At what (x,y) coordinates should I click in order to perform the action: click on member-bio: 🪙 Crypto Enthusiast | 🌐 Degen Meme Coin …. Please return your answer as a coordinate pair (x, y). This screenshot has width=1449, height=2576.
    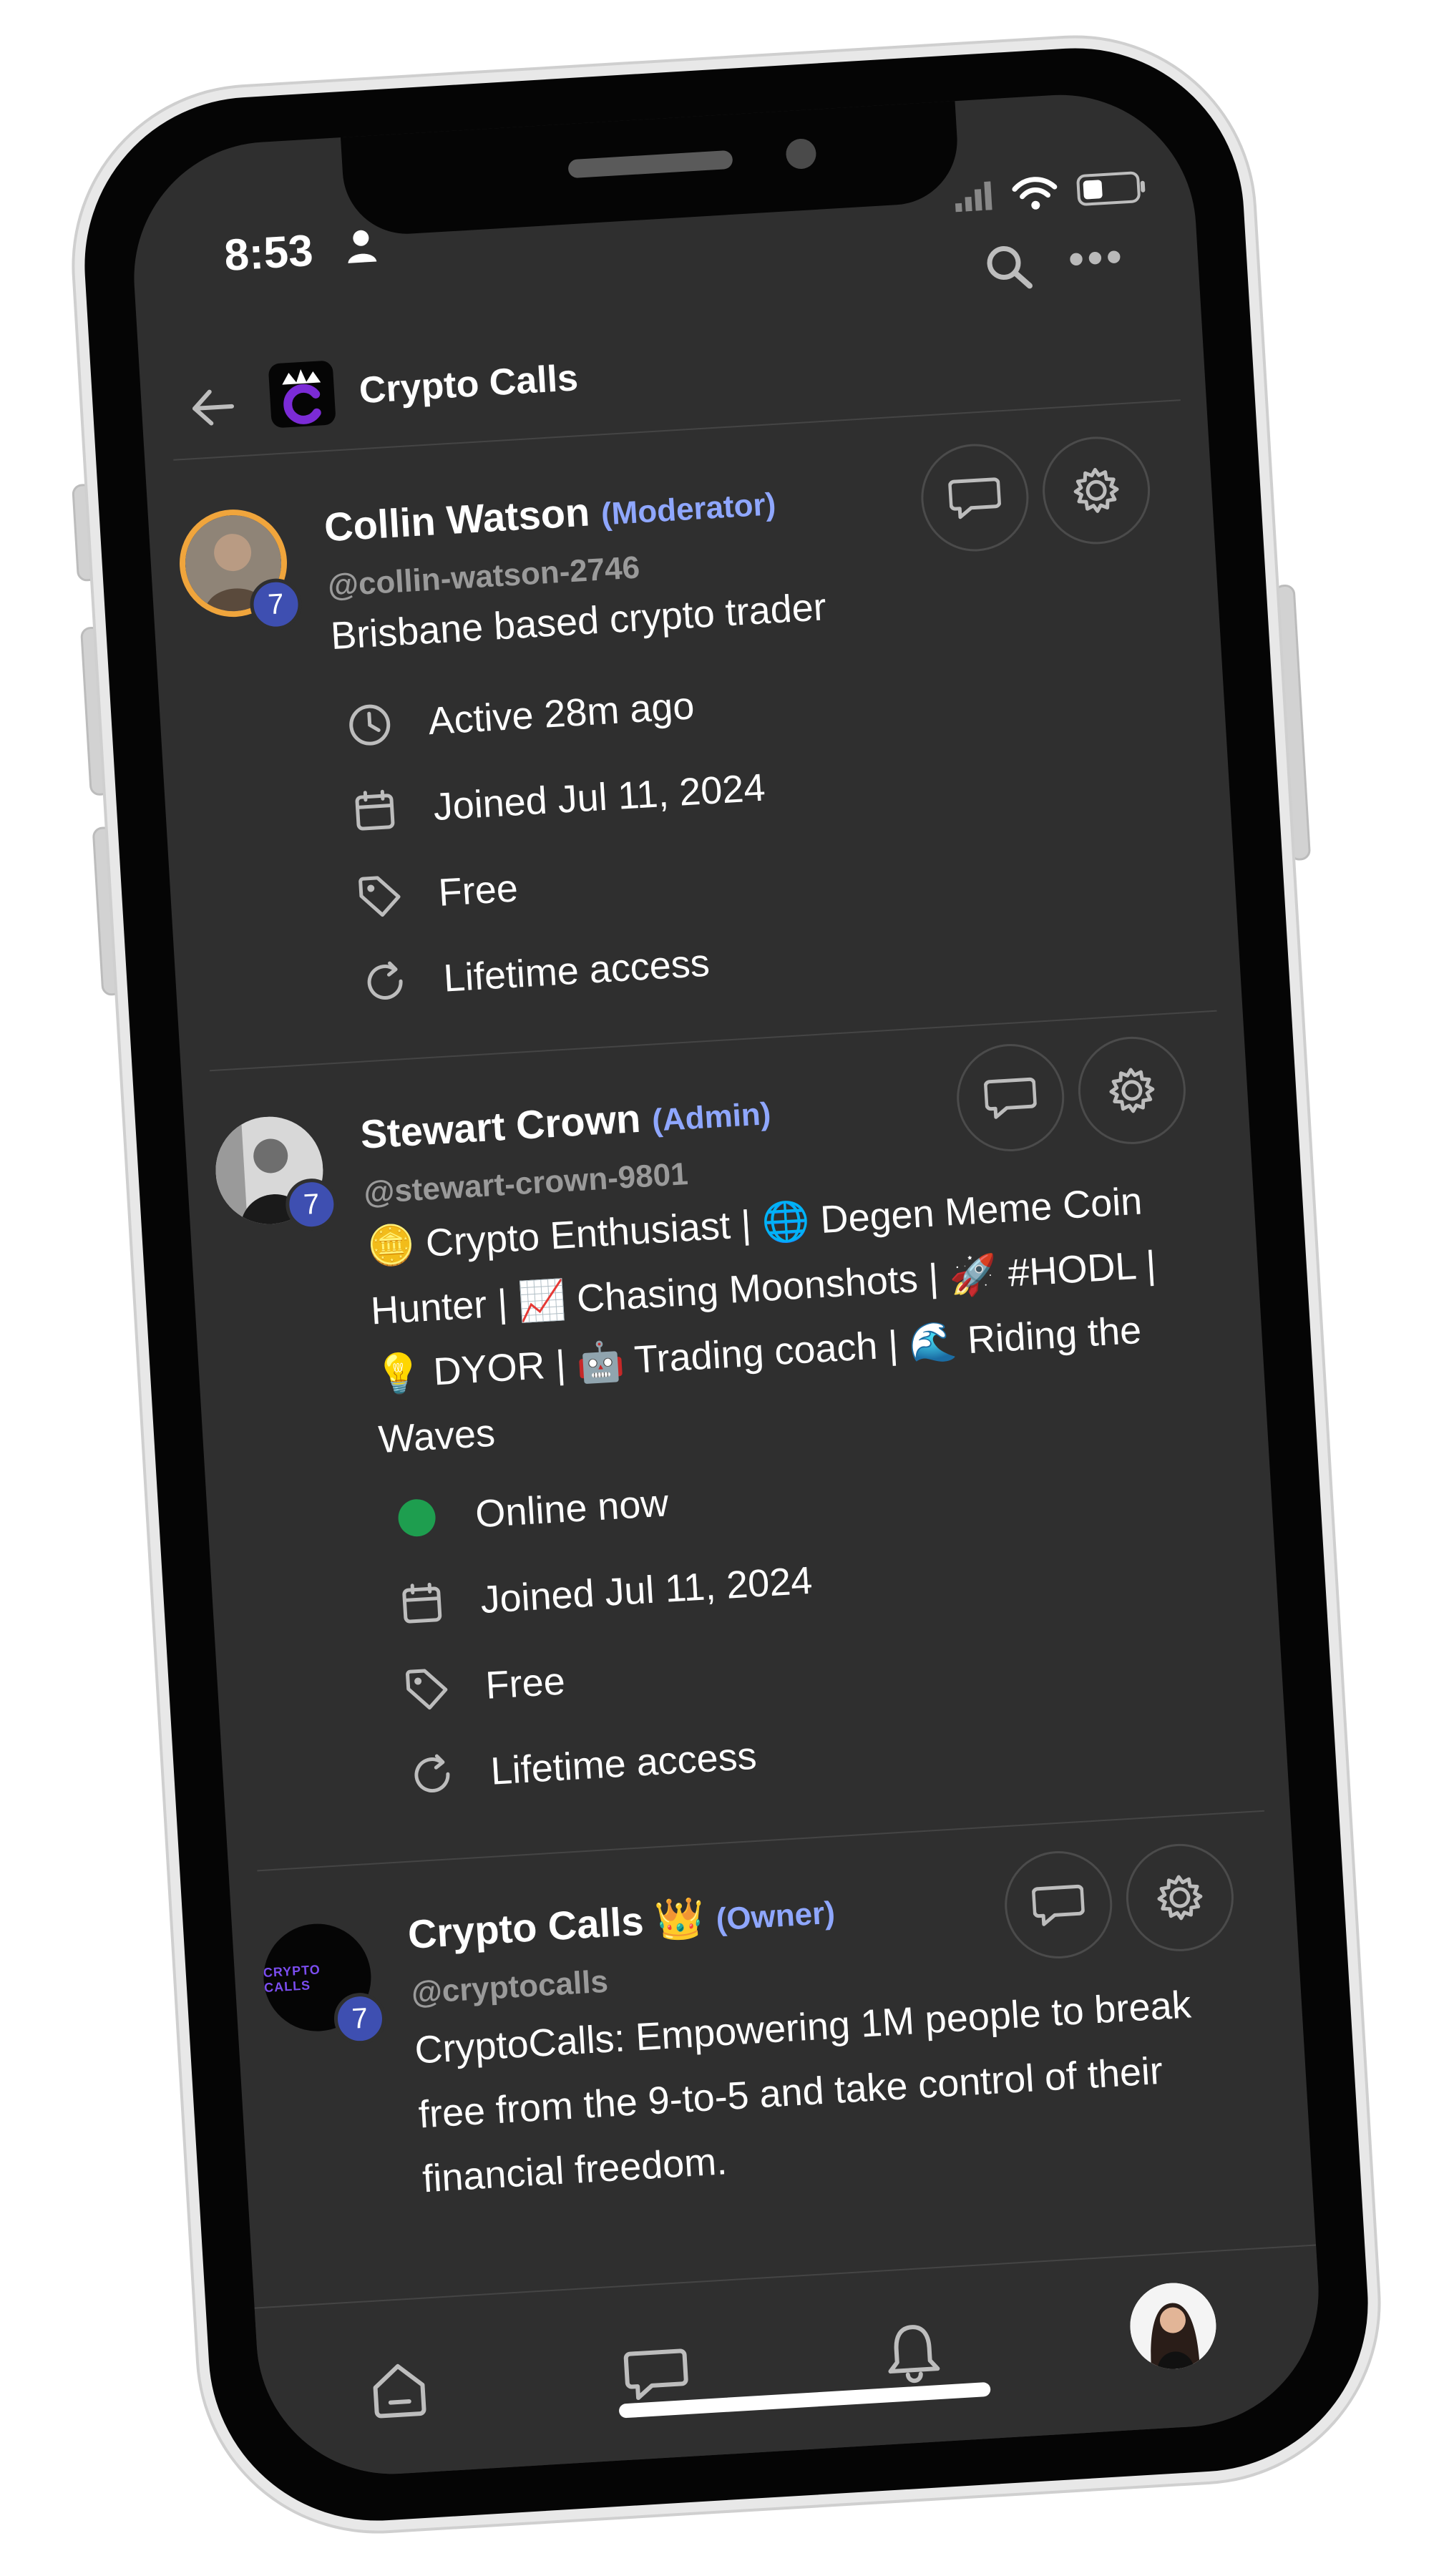
    Looking at the image, I should click on (762, 1320).